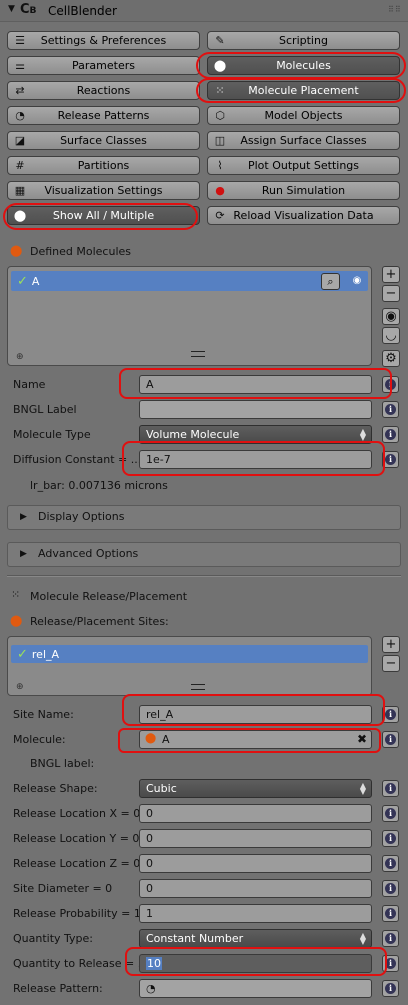 The width and height of the screenshot is (408, 1005). What do you see at coordinates (303, 65) in the screenshot?
I see `molecules-button: ⬤ Molecules` at bounding box center [303, 65].